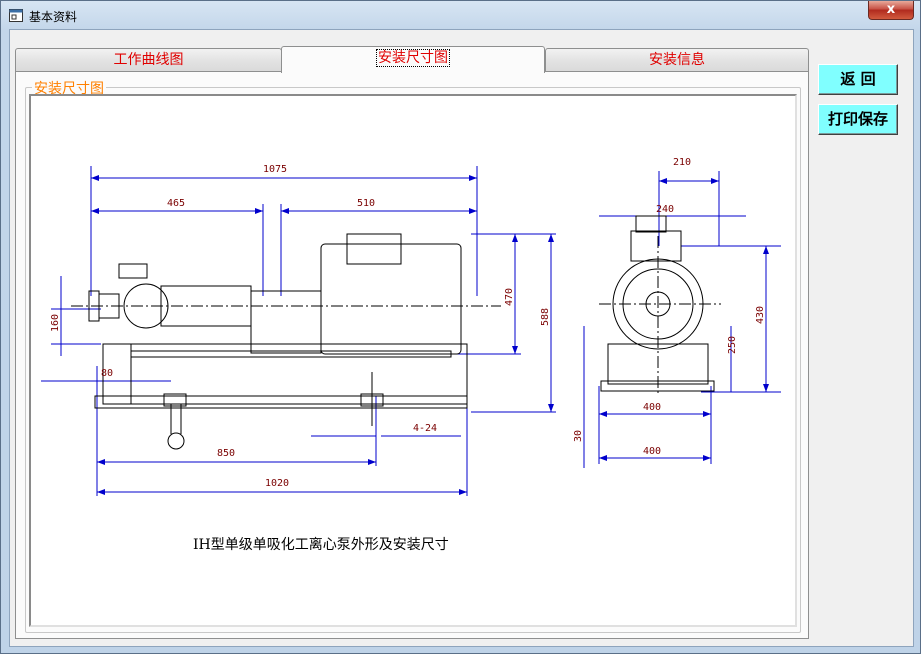 The height and width of the screenshot is (654, 921). Describe the element at coordinates (760, 315) in the screenshot. I see `dim-430: 430` at that location.